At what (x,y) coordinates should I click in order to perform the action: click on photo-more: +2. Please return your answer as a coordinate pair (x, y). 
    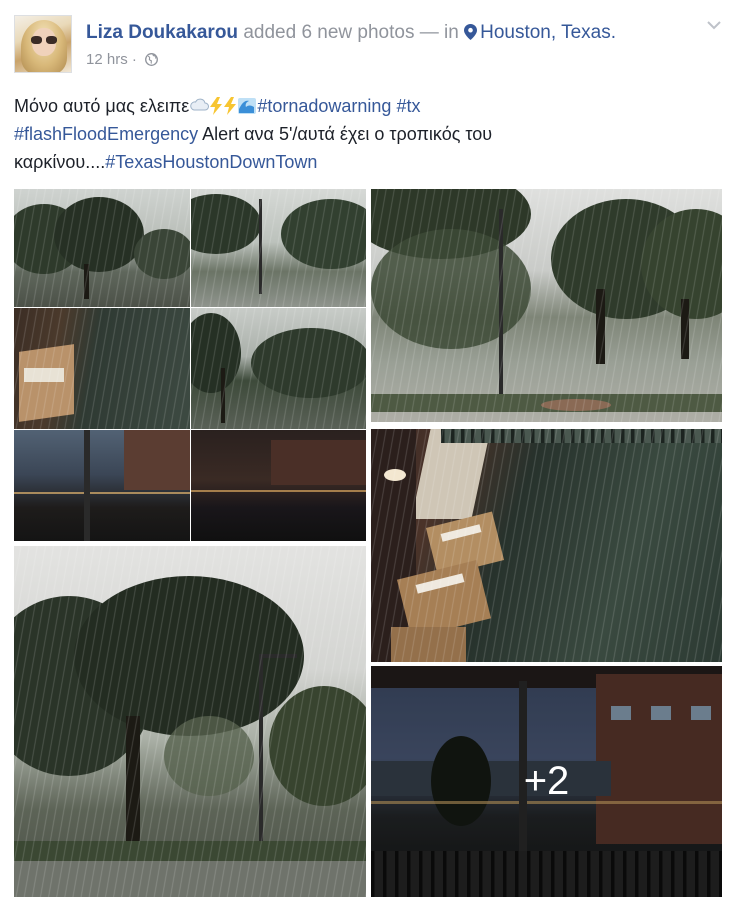
    Looking at the image, I should click on (546, 781).